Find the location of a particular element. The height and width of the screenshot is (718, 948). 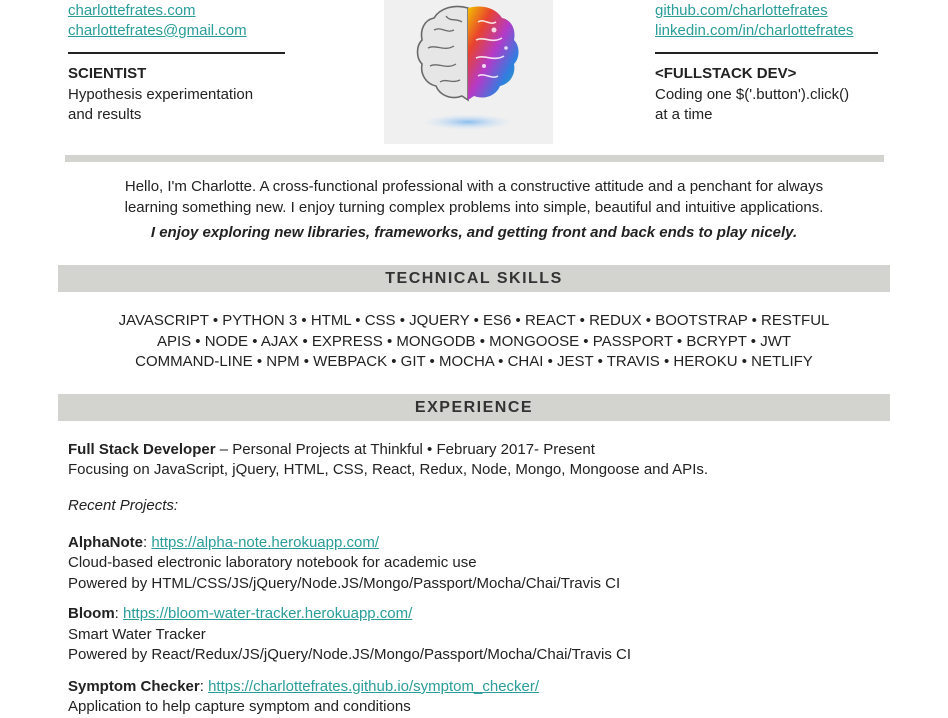

skills-heading: TECHNICAL SKILLS is located at coordinates (474, 278).